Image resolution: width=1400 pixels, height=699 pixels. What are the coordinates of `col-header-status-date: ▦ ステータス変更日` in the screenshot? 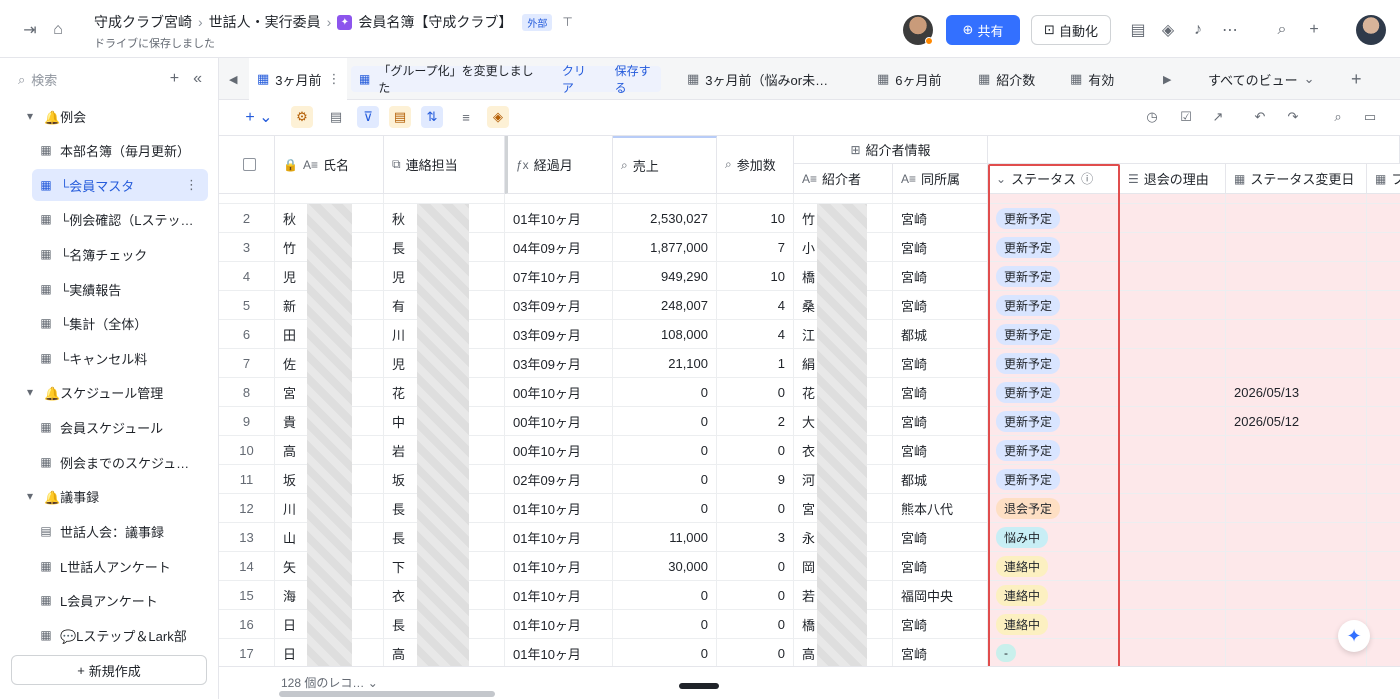 It's located at (1296, 179).